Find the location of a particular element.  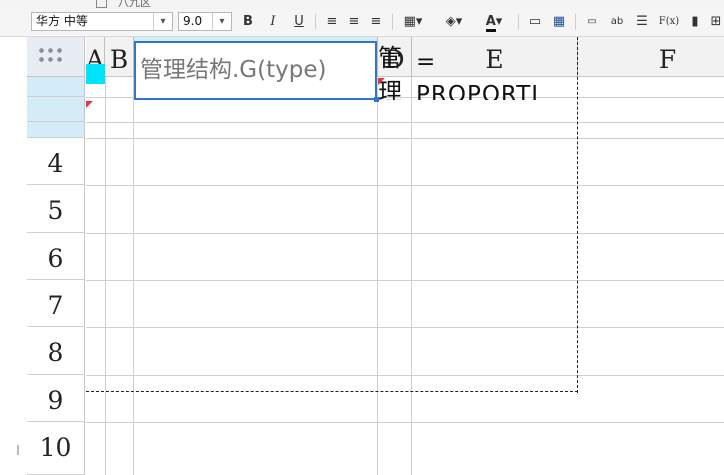

font-size-value: 9.0 is located at coordinates (193, 21).